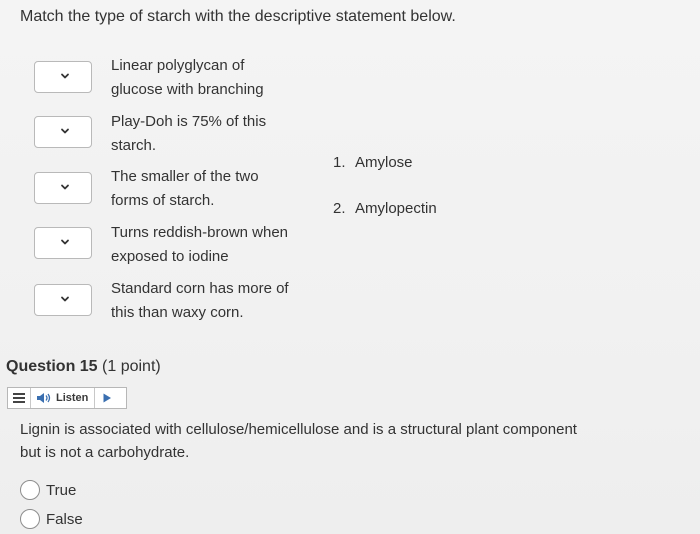  Describe the element at coordinates (200, 288) in the screenshot. I see `statement-line: Standard corn has more of` at that location.